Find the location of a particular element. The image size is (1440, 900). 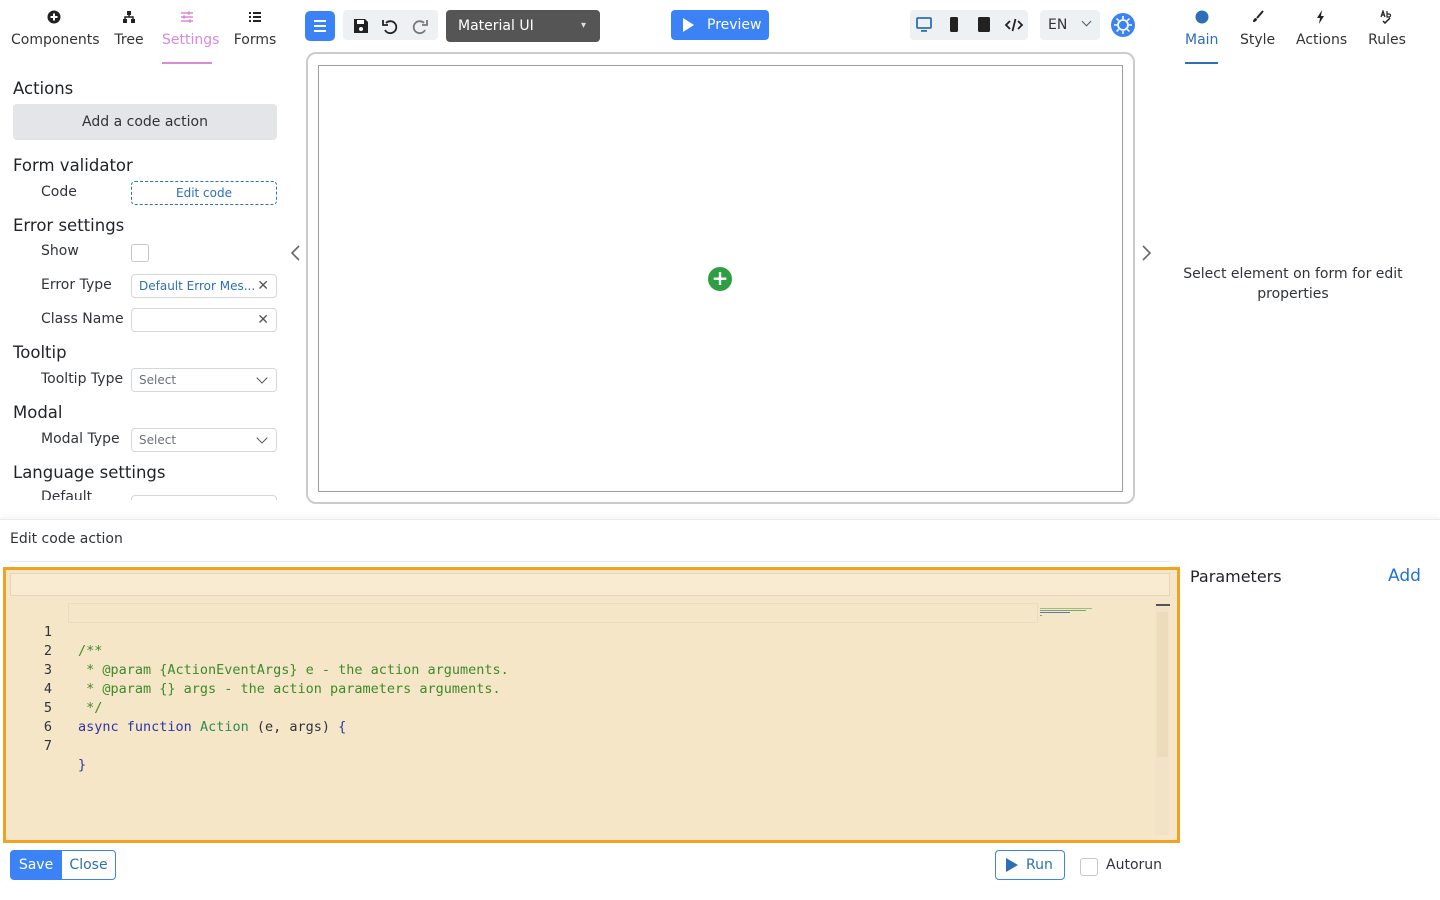

caret-down-icon: ▾ is located at coordinates (583, 25).